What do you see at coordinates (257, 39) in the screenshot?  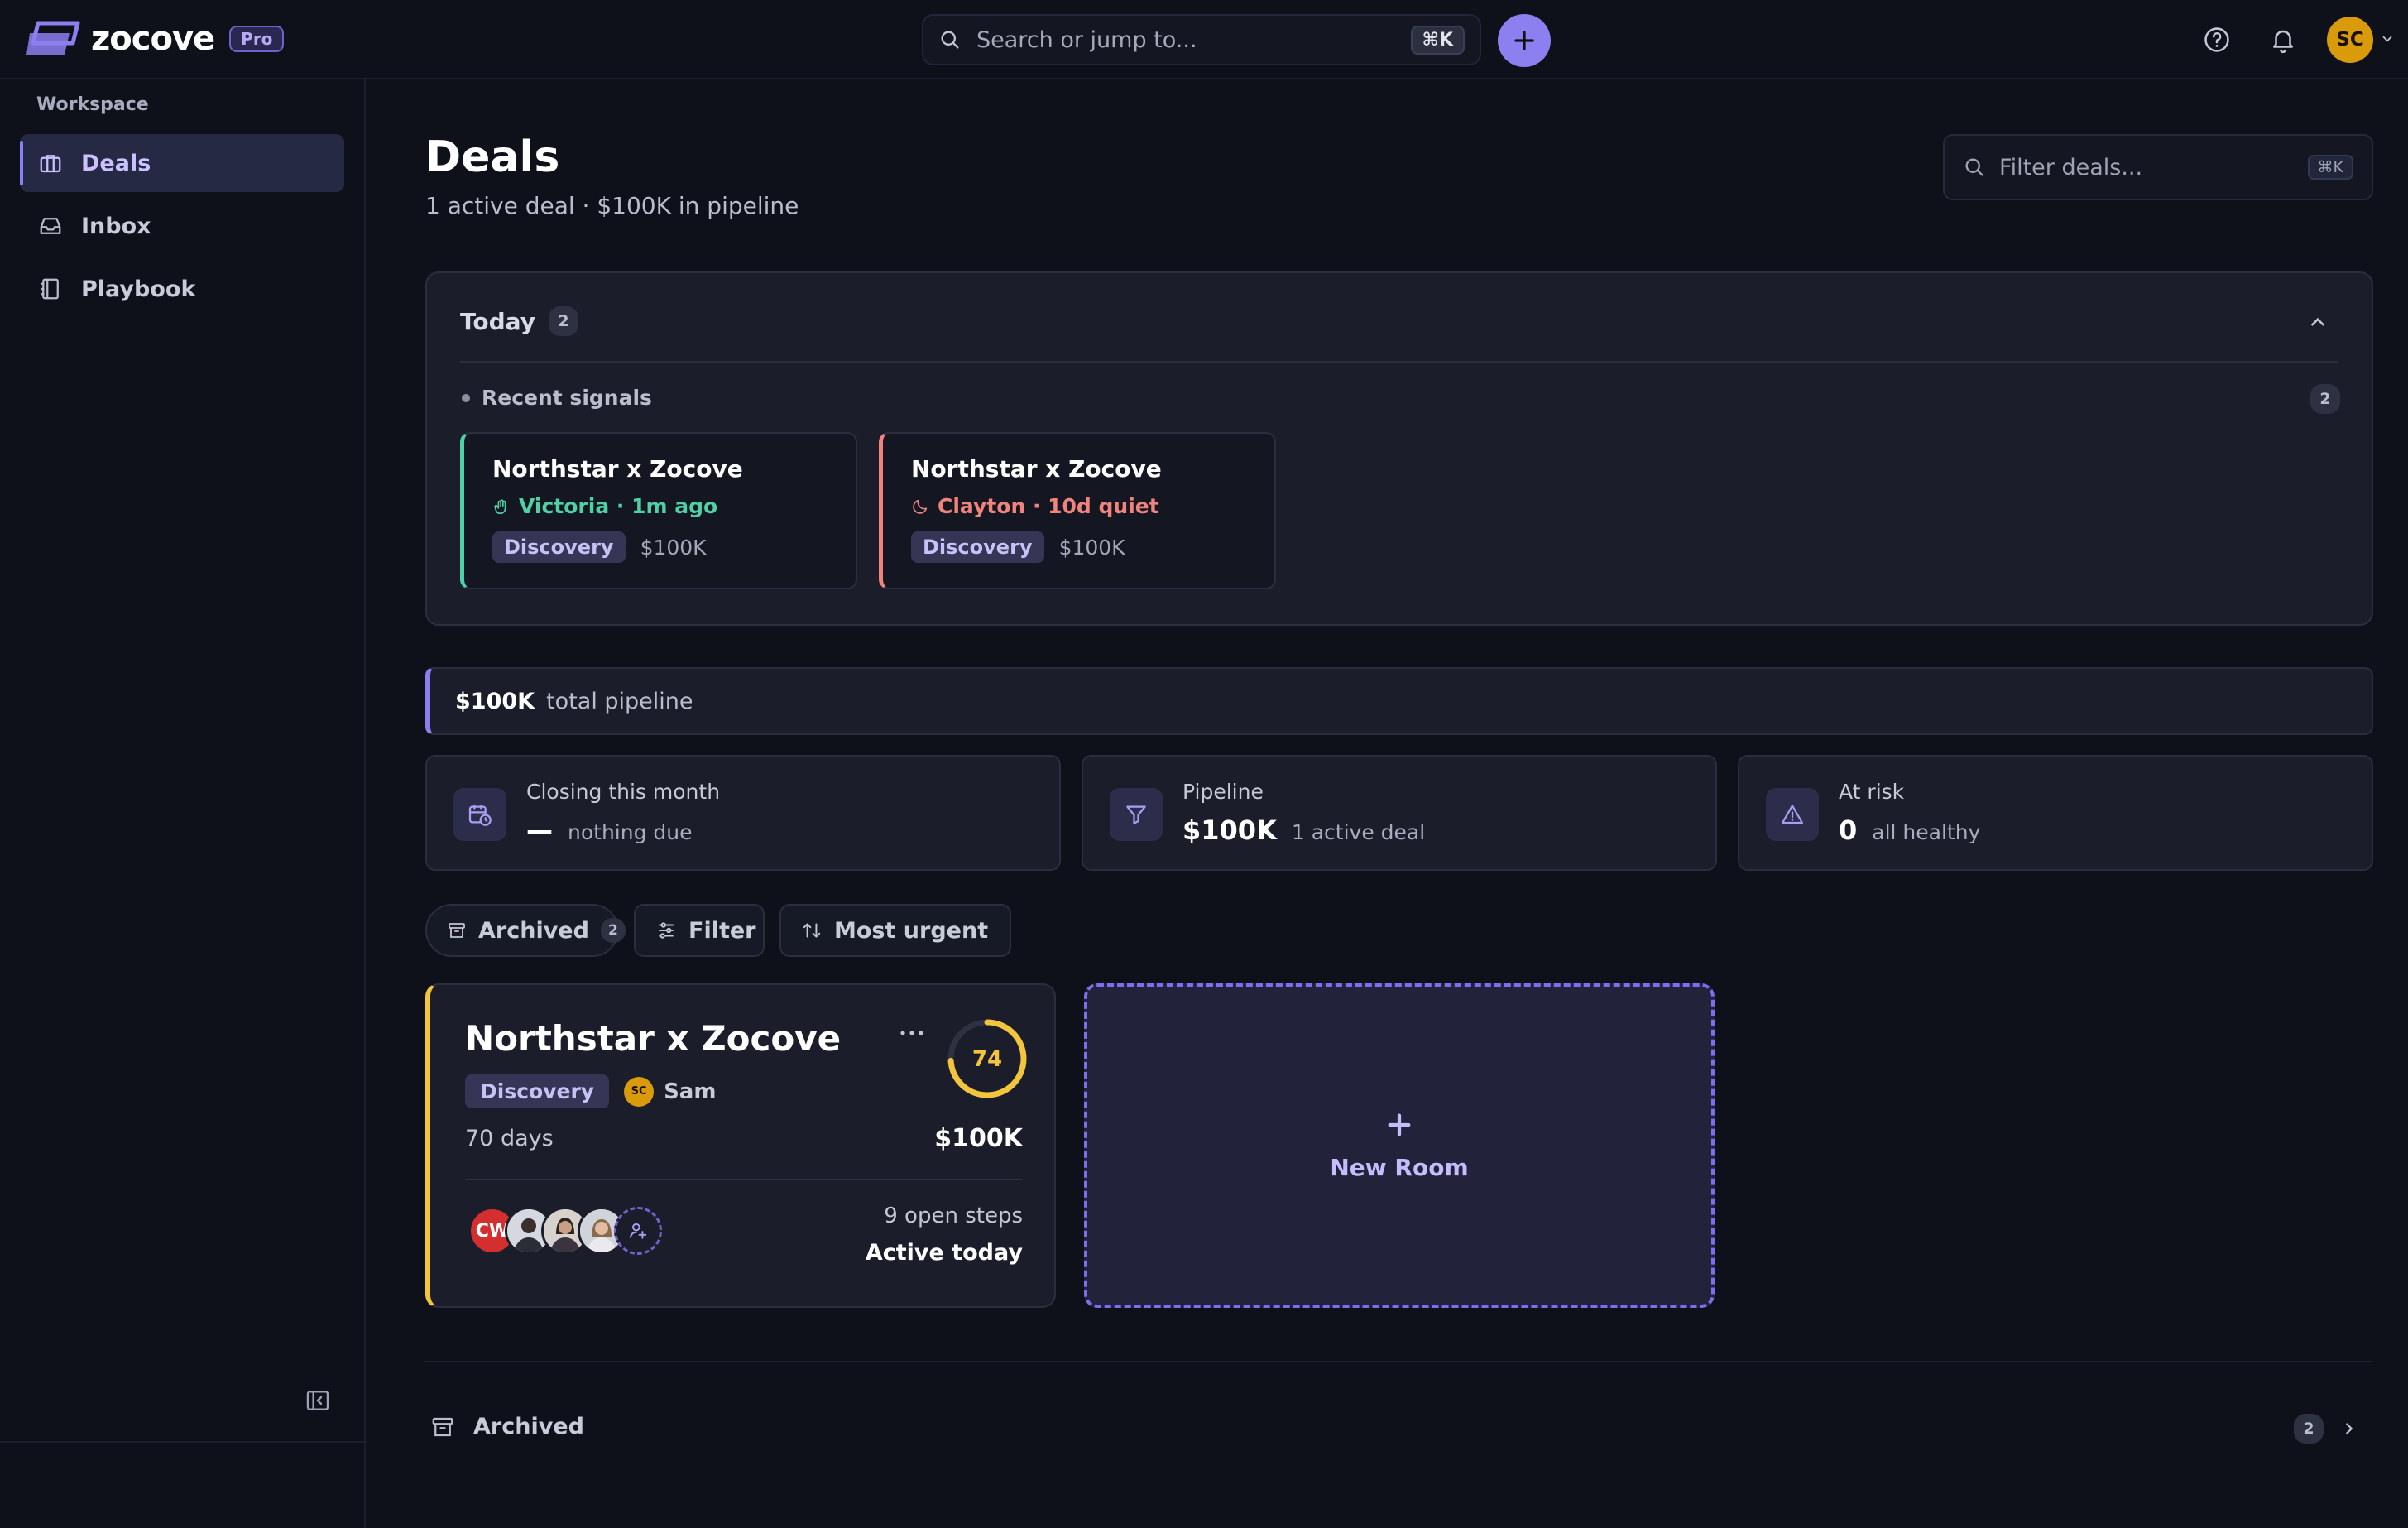 I see `plan-badge: Pro` at bounding box center [257, 39].